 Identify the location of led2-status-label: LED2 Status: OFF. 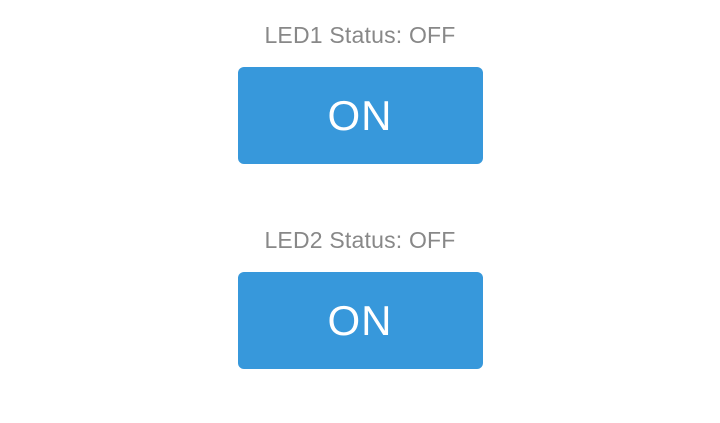
(360, 240).